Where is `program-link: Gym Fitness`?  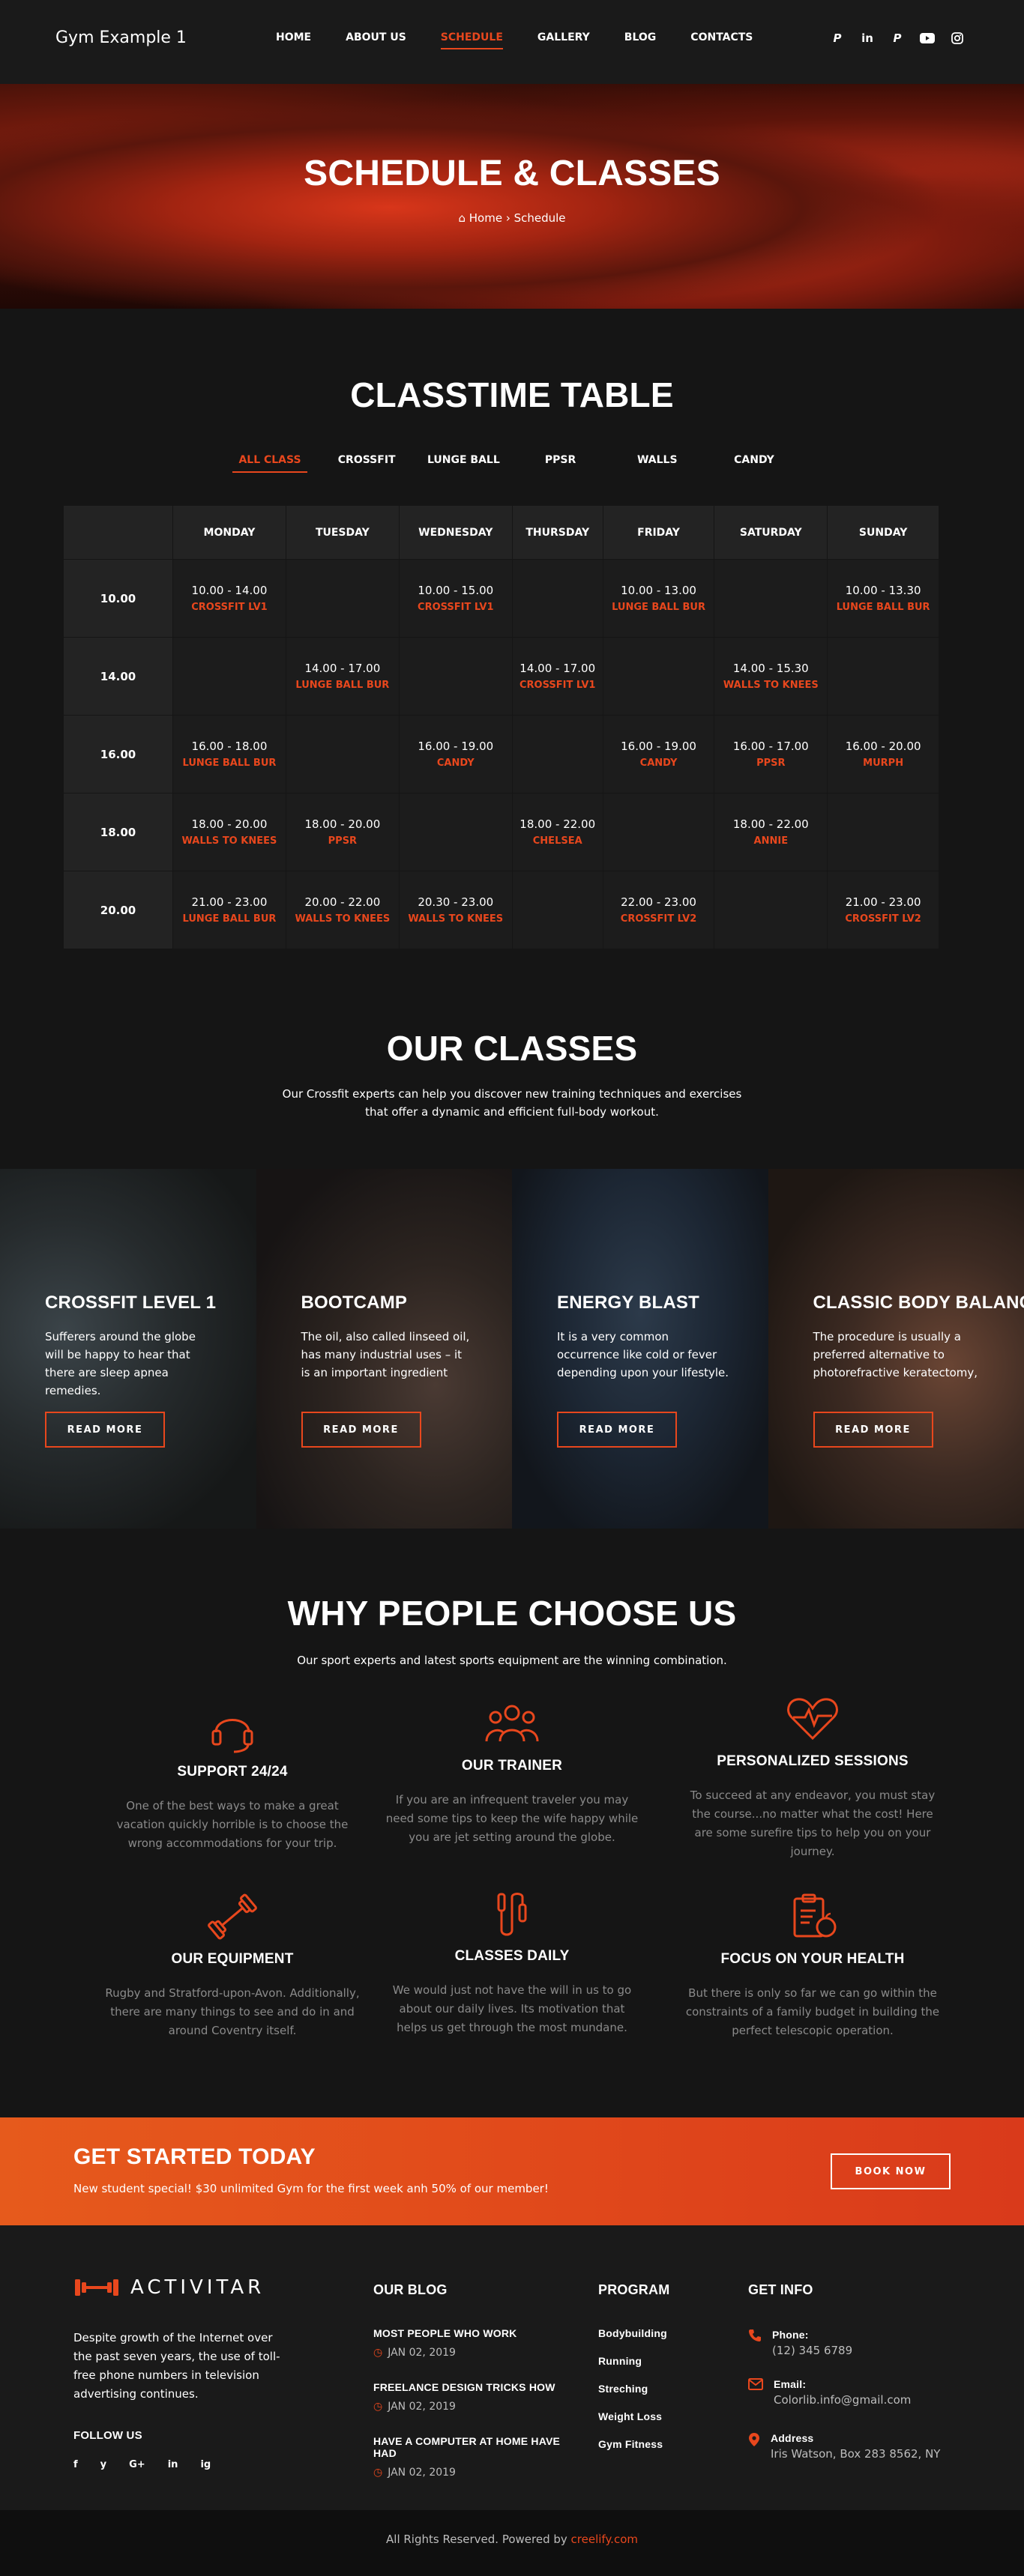 program-link: Gym Fitness is located at coordinates (632, 2444).